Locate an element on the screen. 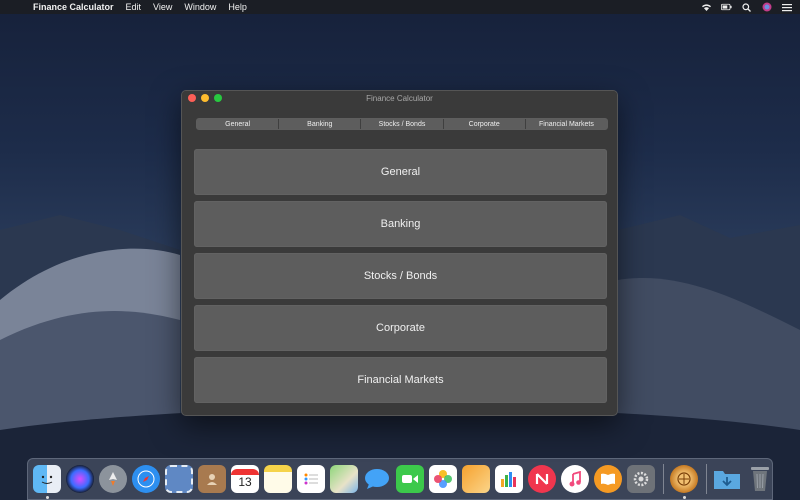 This screenshot has width=800, height=500. menu-bar: Finance Calculator Edit View Window Help is located at coordinates (400, 7).